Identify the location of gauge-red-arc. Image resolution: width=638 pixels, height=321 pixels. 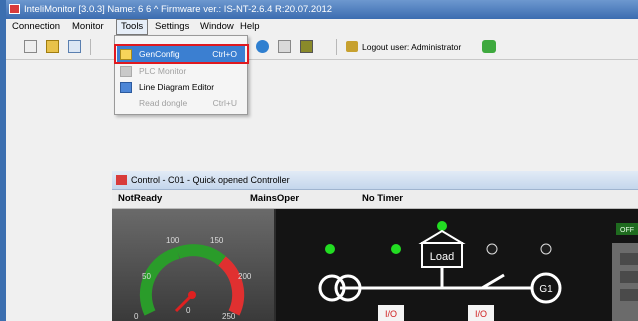
(231, 286).